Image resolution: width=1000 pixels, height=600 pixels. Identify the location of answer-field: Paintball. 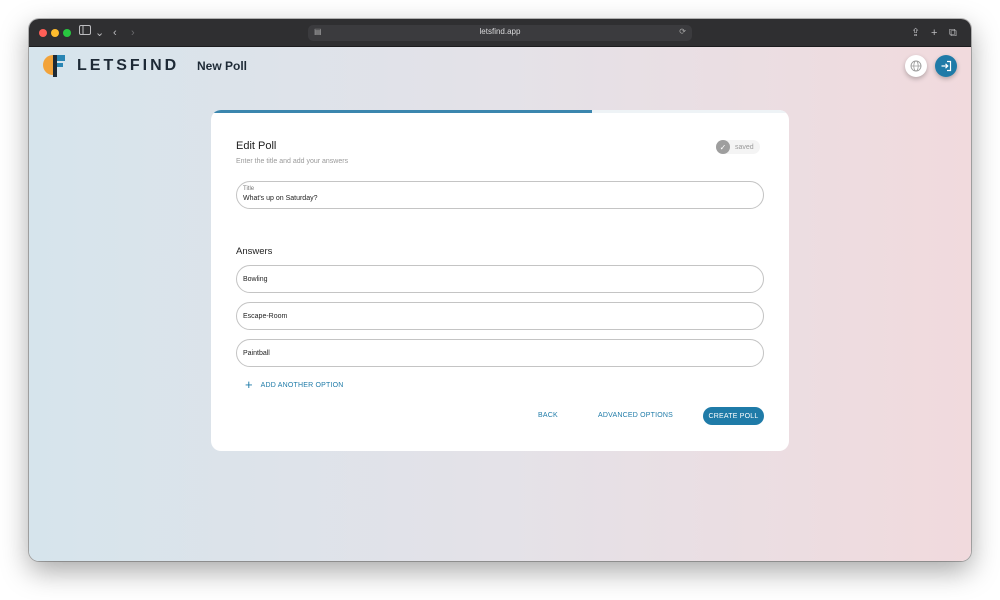
(500, 353).